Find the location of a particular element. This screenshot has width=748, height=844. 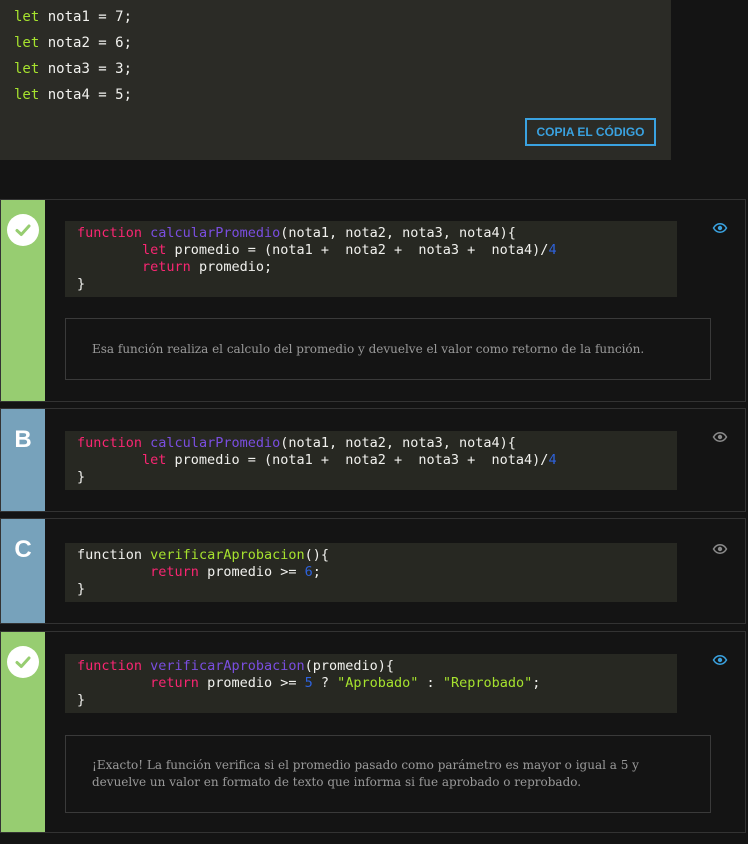

code-line: return promedio; is located at coordinates (207, 267).